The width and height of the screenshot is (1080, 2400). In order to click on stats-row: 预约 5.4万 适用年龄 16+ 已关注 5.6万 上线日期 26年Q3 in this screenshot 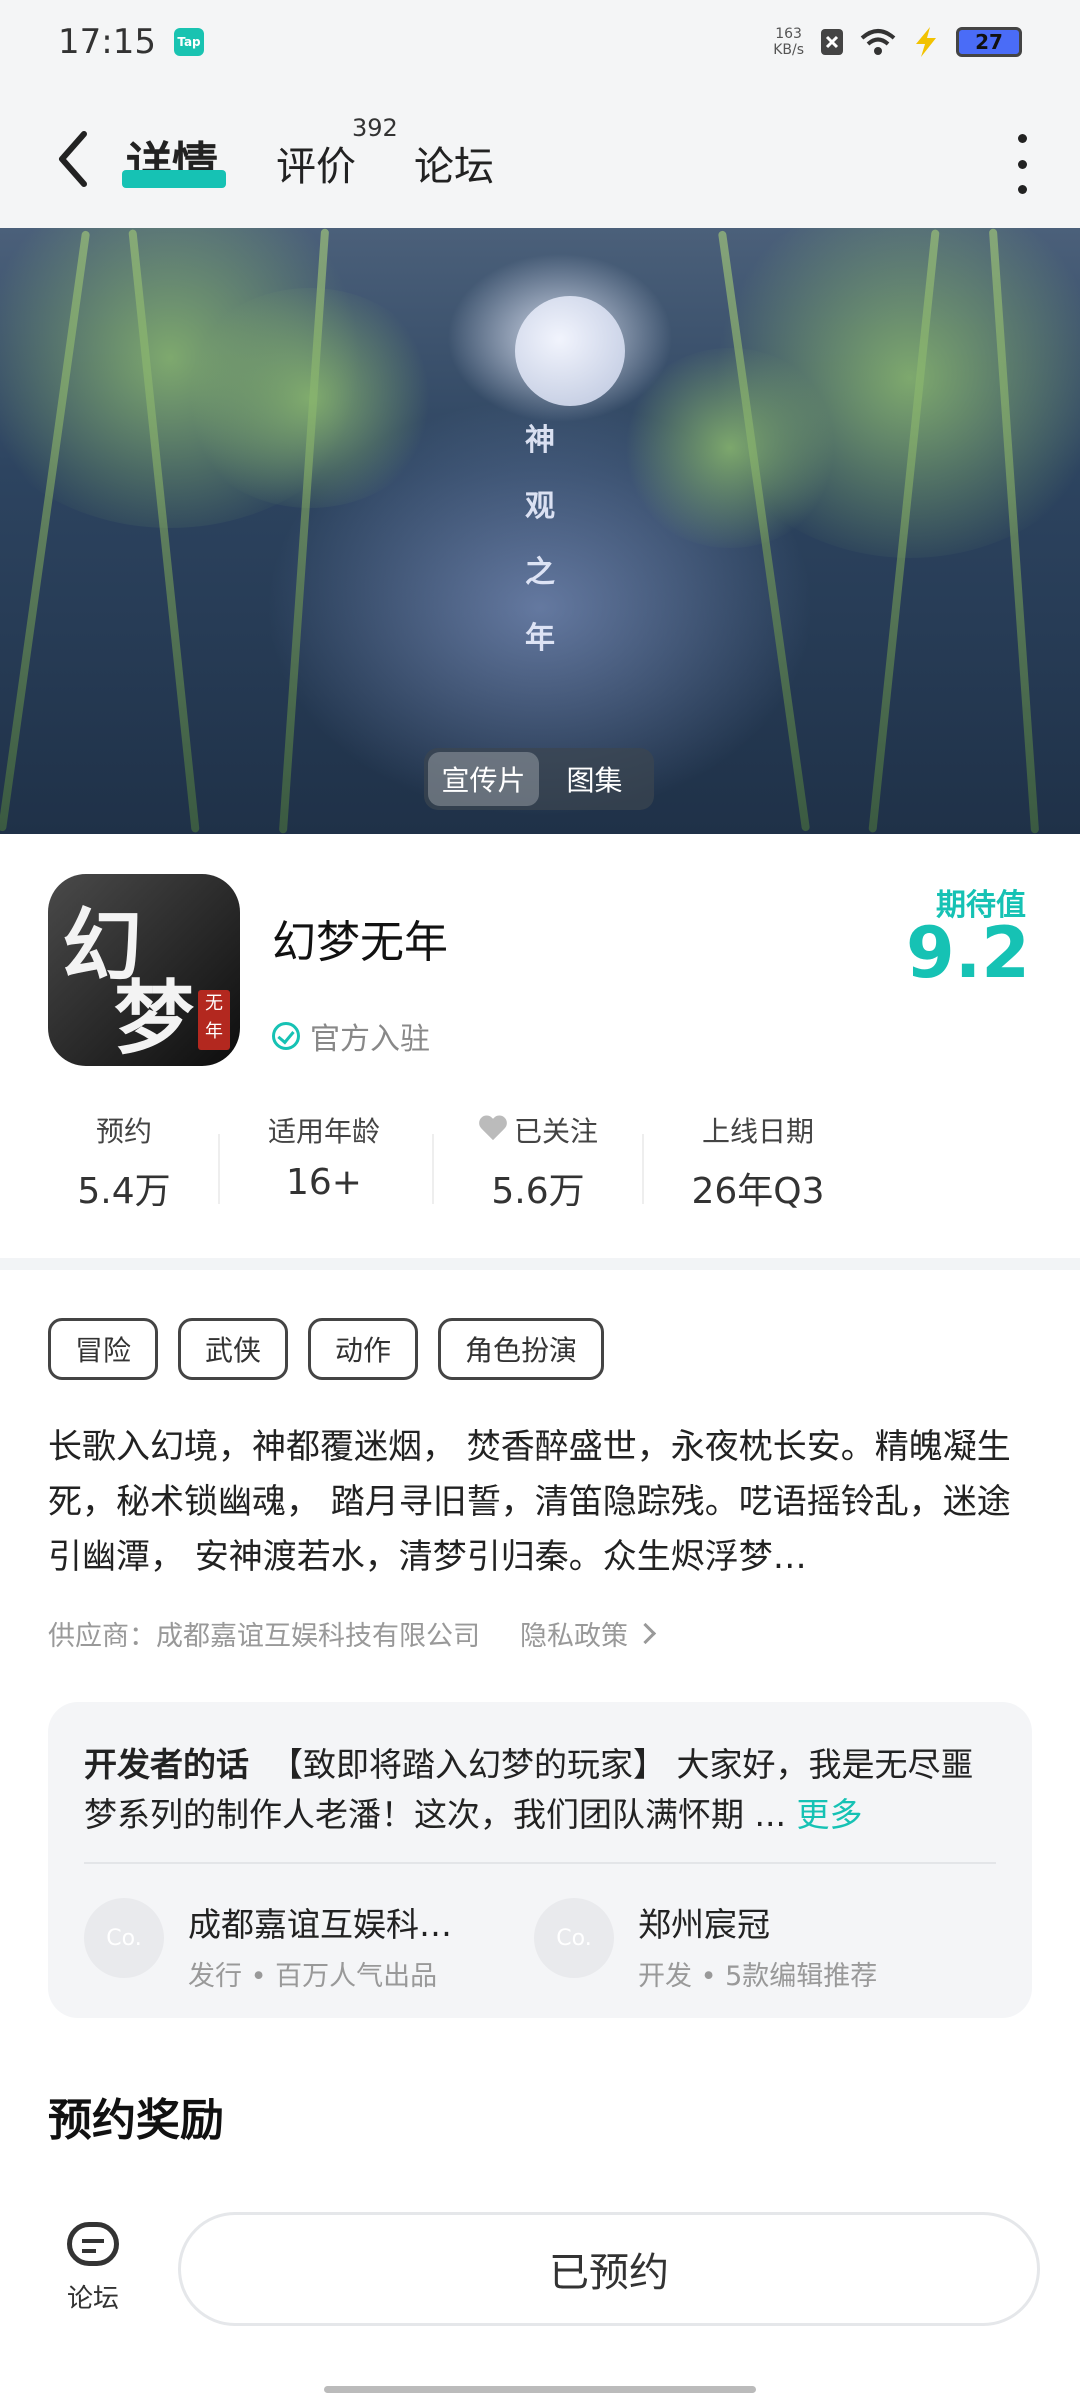, I will do `click(540, 1170)`.